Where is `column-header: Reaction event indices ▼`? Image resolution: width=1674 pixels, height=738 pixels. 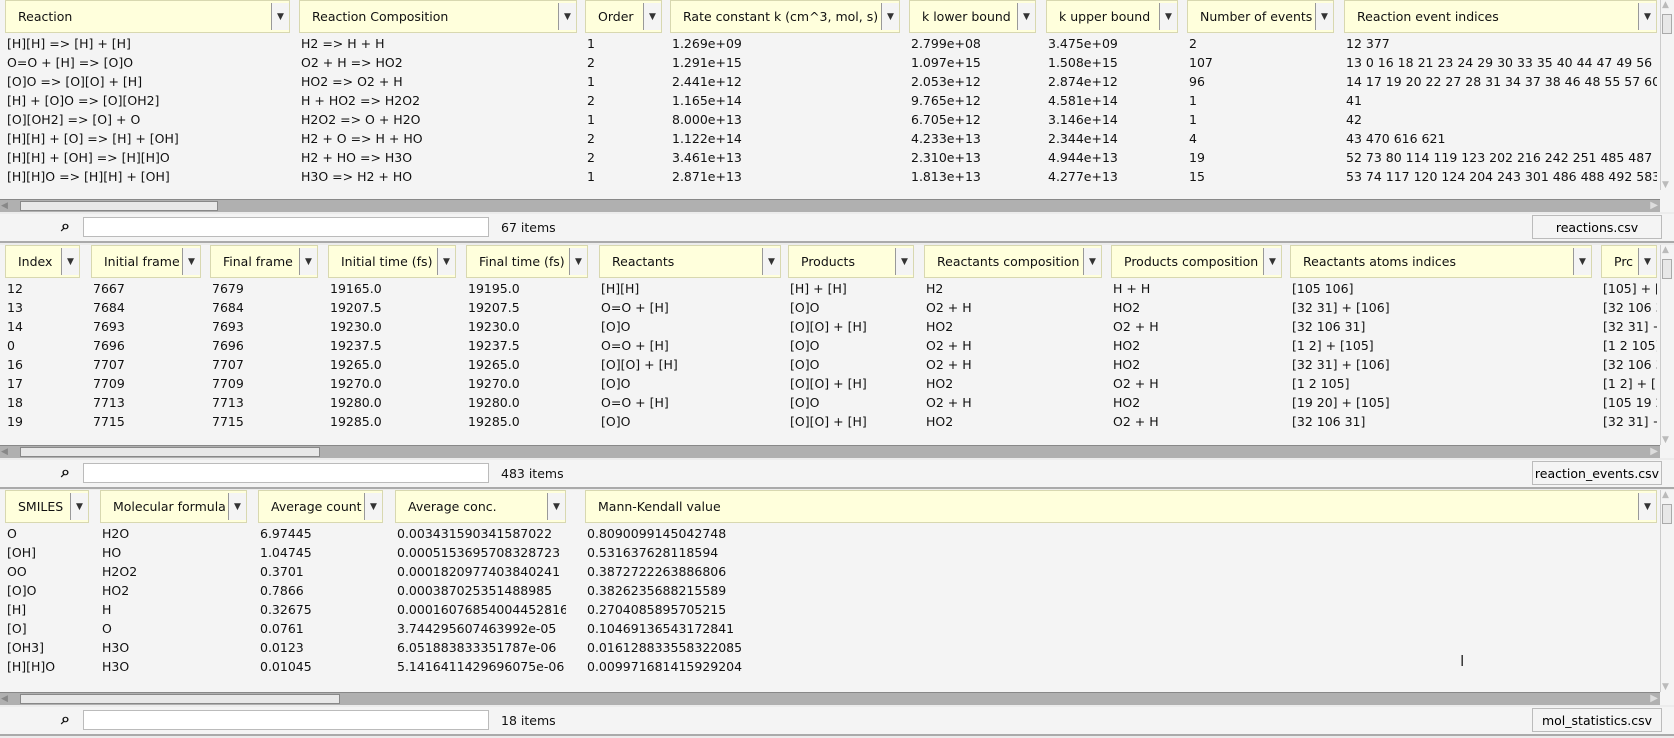 column-header: Reaction event indices ▼ is located at coordinates (1500, 16).